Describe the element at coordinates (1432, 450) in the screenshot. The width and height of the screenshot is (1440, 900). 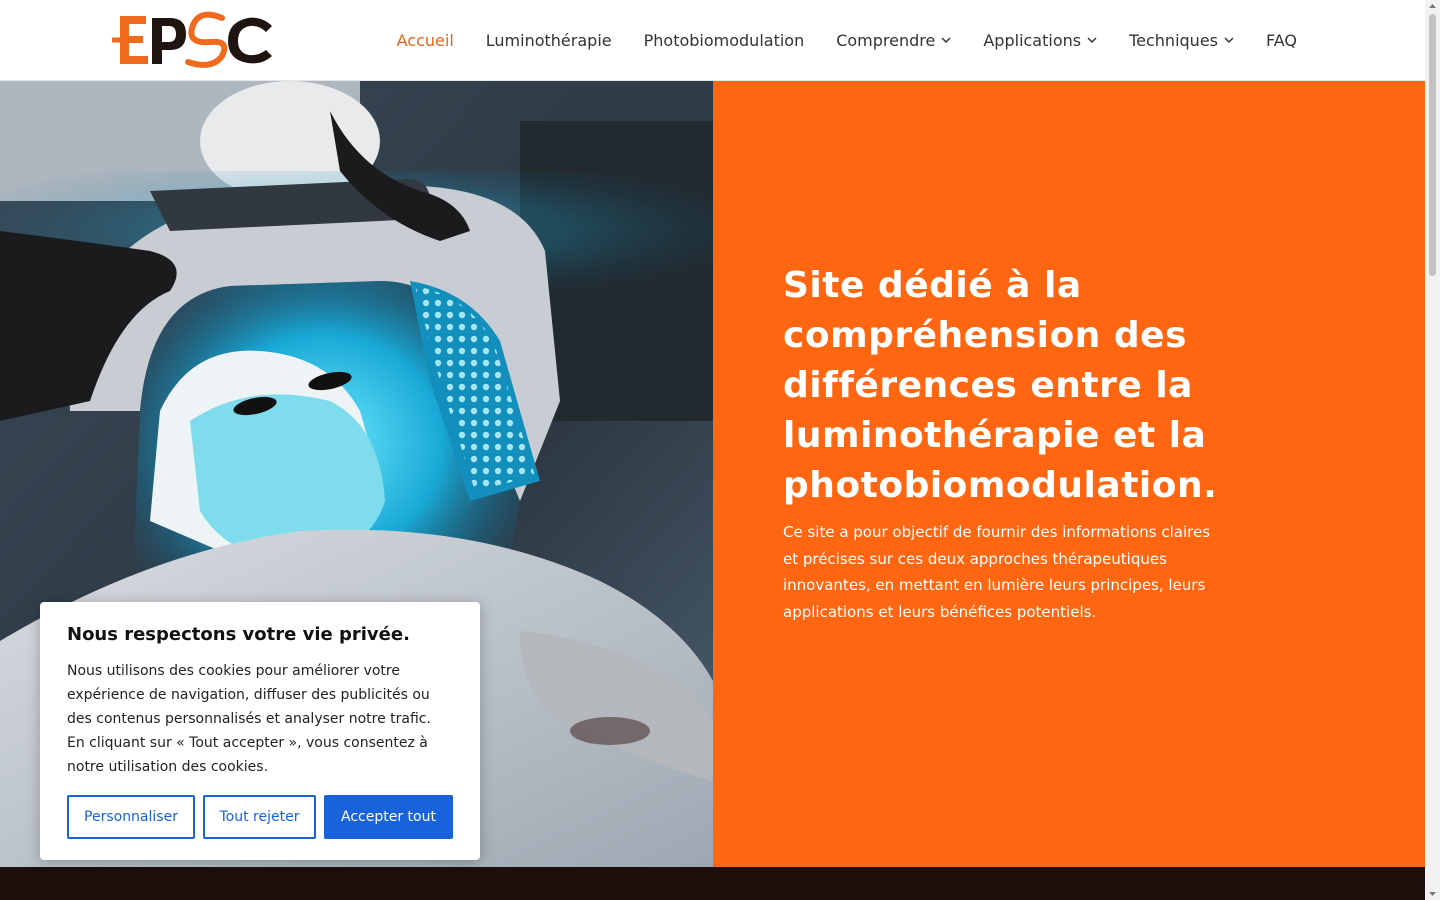
I see `page-scrollbar` at that location.